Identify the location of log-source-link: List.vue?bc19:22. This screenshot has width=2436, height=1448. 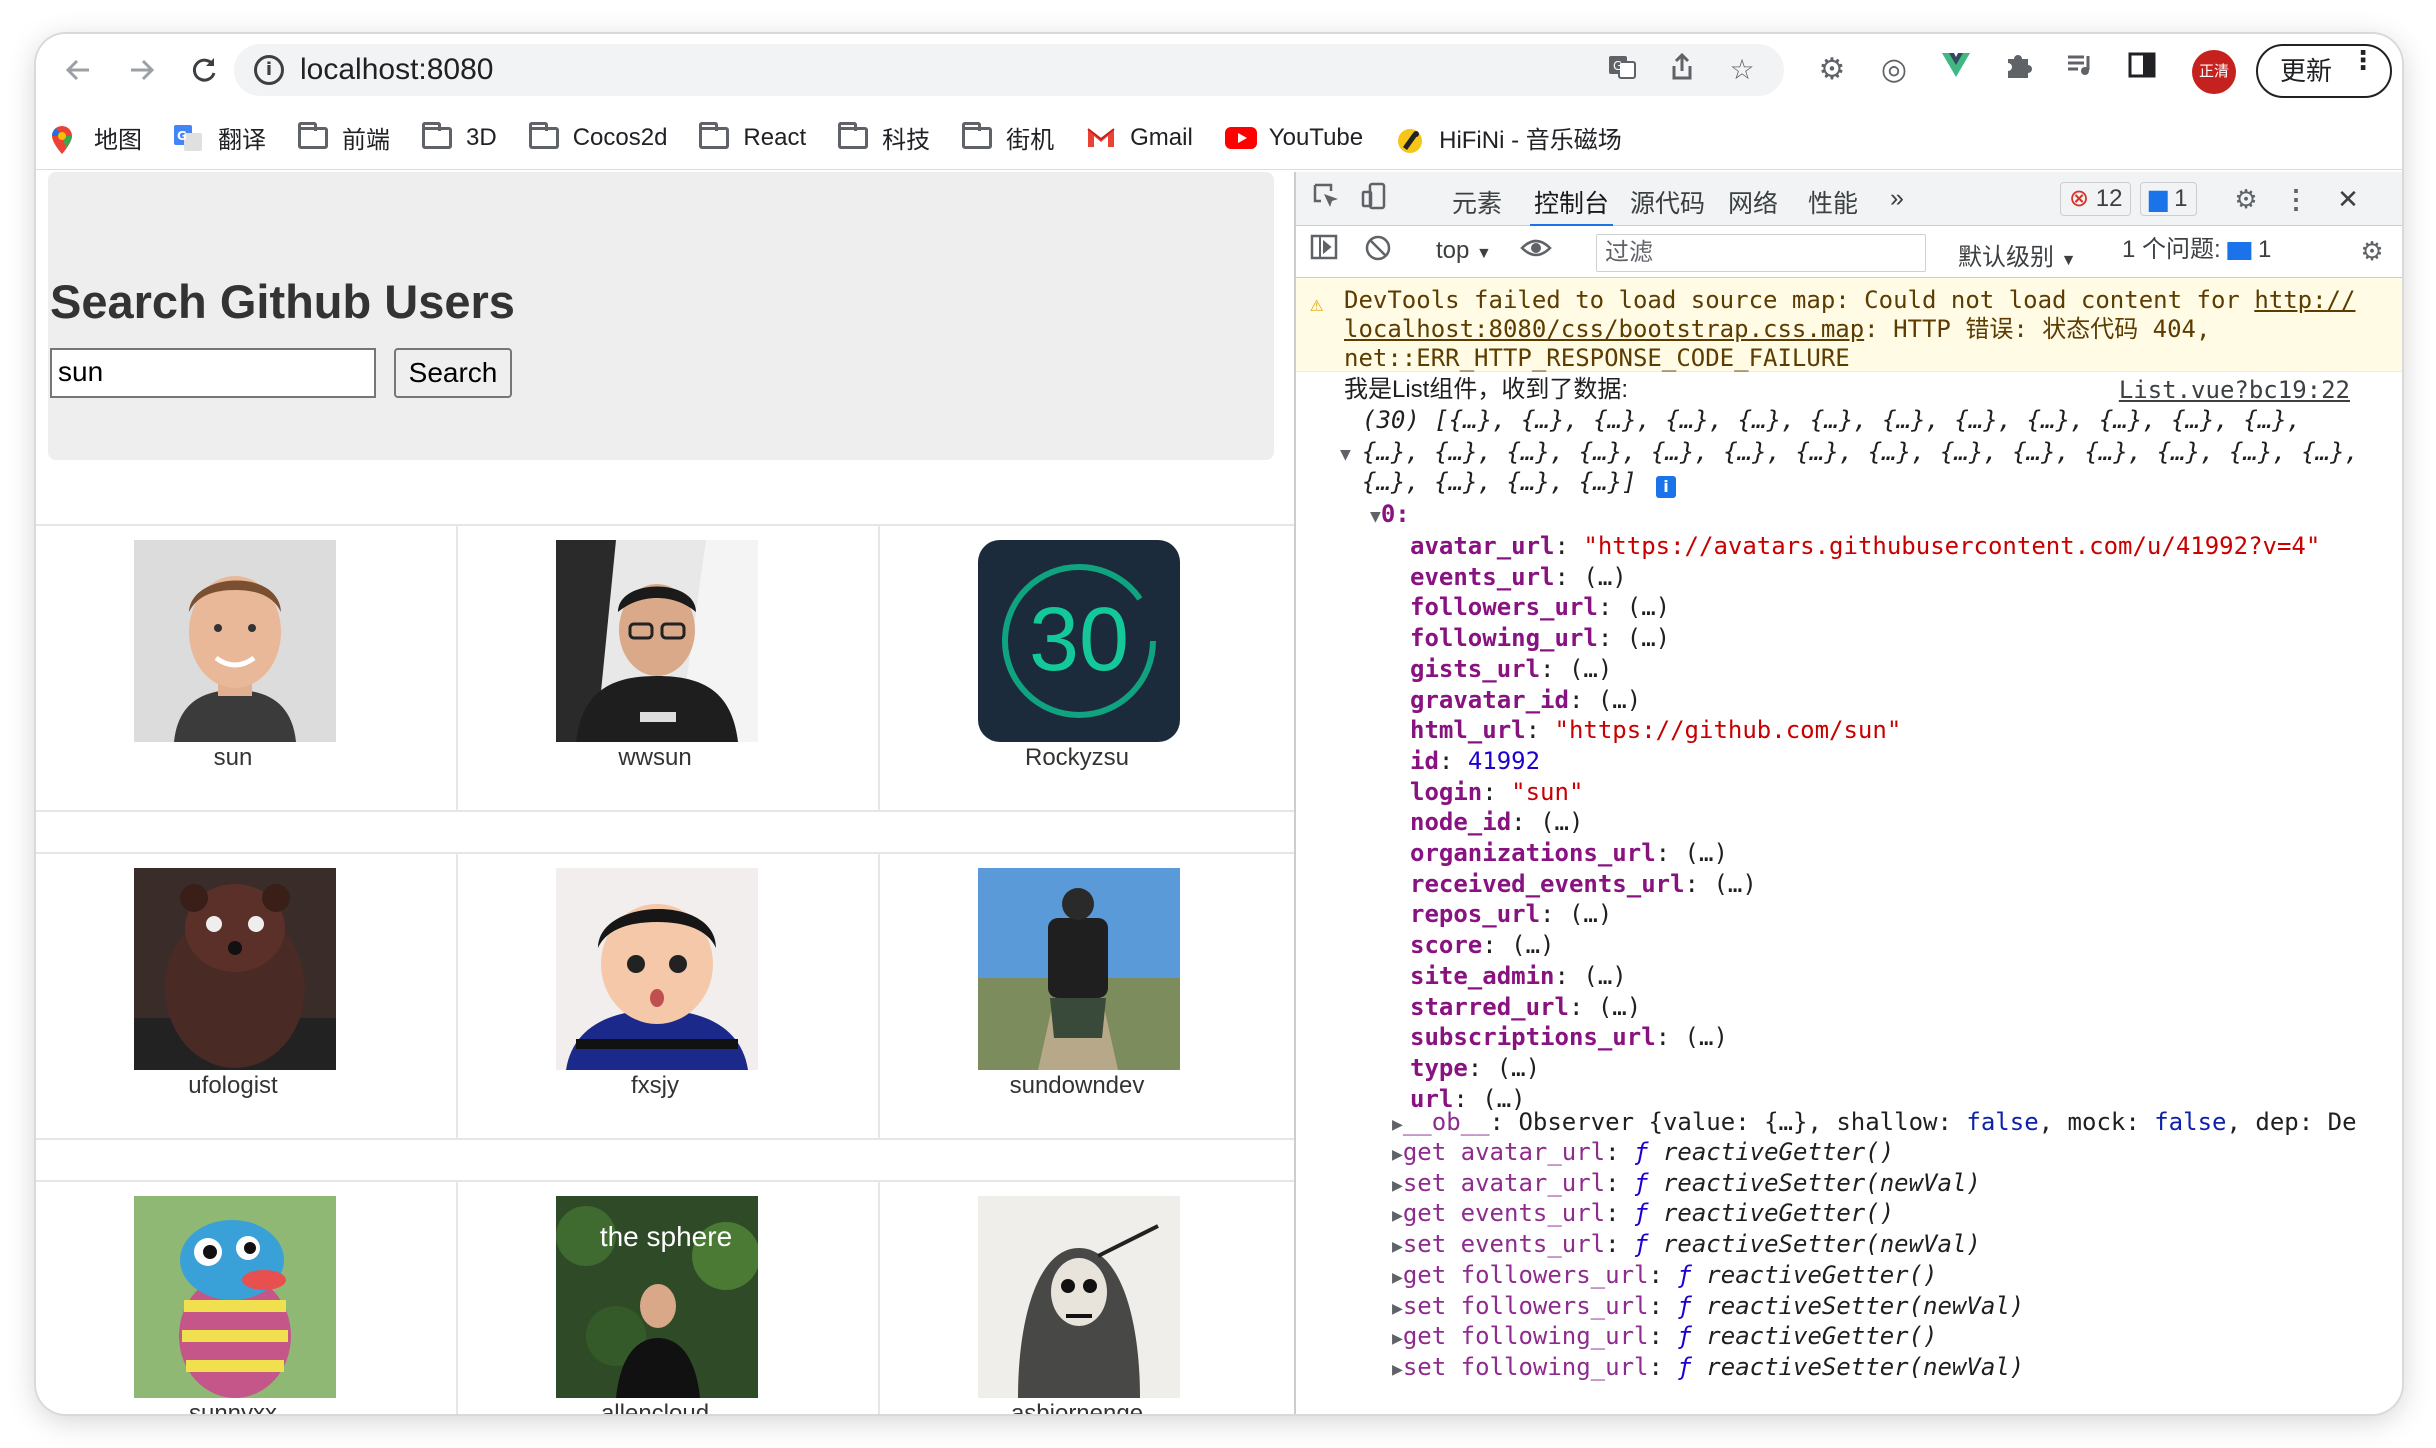
(2234, 390).